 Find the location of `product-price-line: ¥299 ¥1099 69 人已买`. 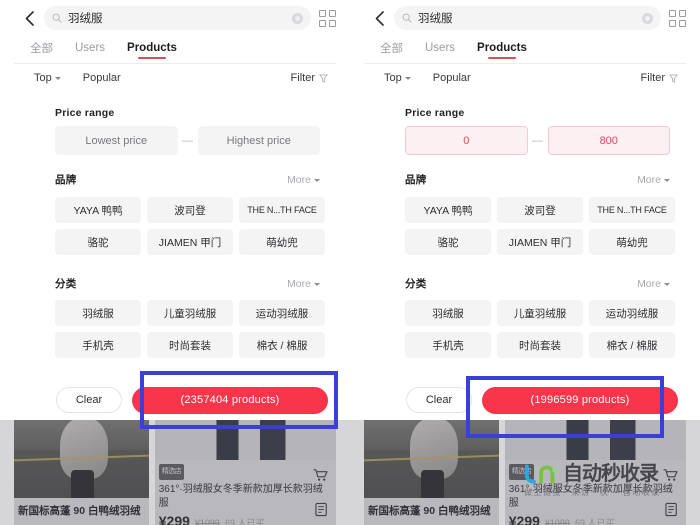

product-price-line: ¥299 ¥1099 69 人已买 is located at coordinates (594, 519).